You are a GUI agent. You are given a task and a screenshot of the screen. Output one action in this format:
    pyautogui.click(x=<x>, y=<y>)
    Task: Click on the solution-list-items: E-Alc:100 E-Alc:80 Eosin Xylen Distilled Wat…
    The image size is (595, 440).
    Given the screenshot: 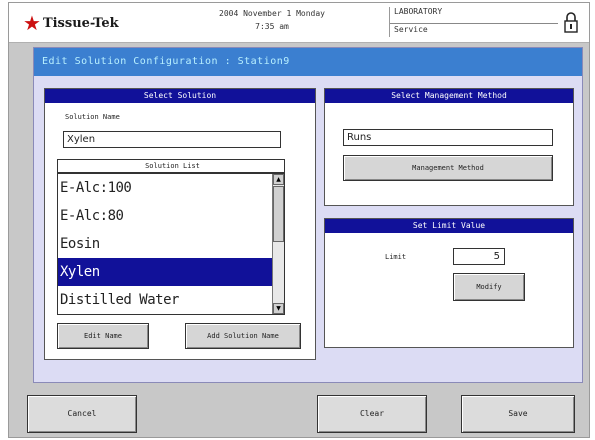 What is the action you would take?
    pyautogui.click(x=171, y=244)
    